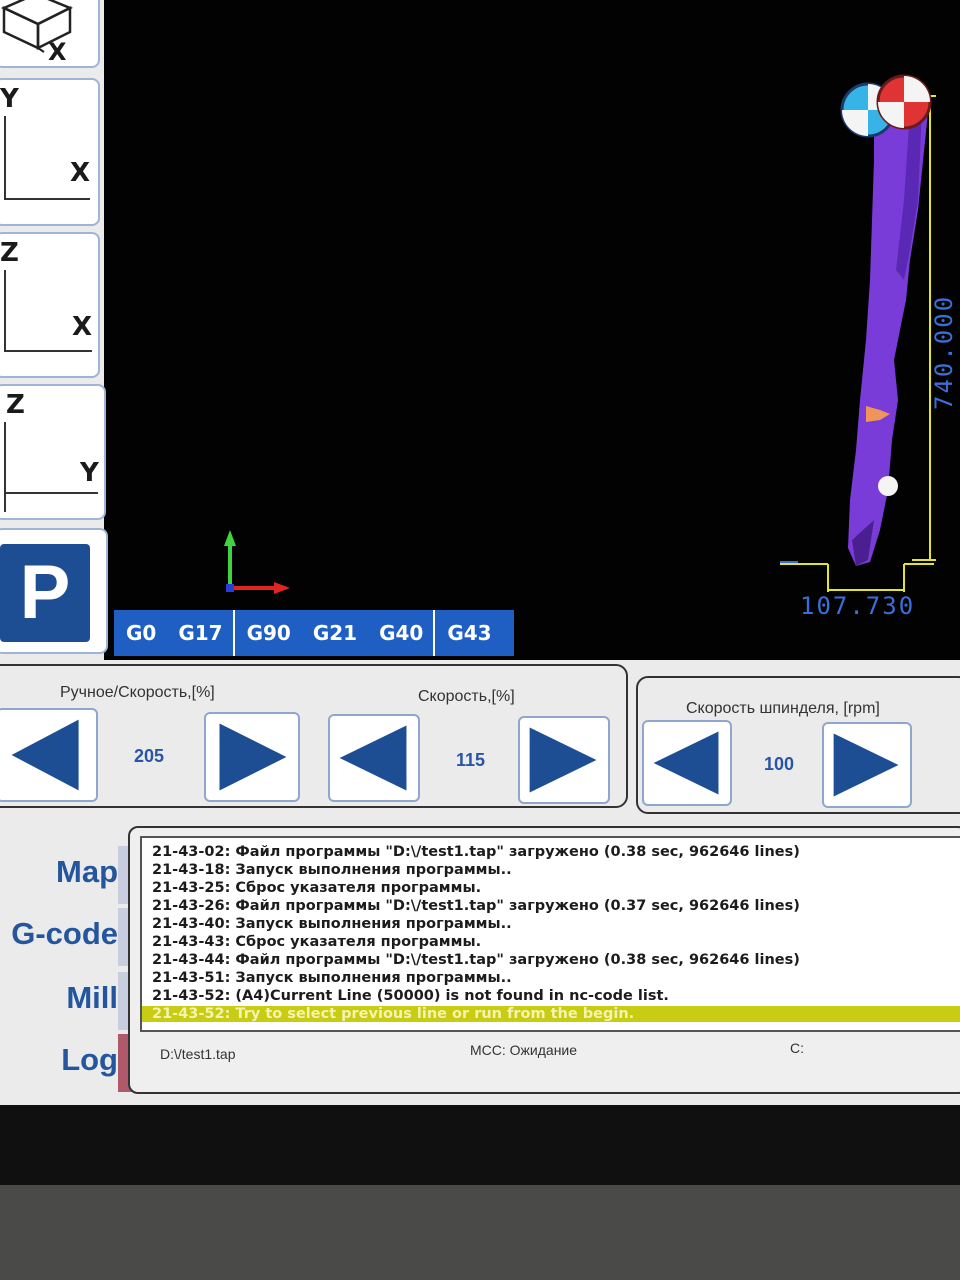 Image resolution: width=960 pixels, height=1280 pixels. I want to click on zy-vertical-label: Z, so click(15, 405).